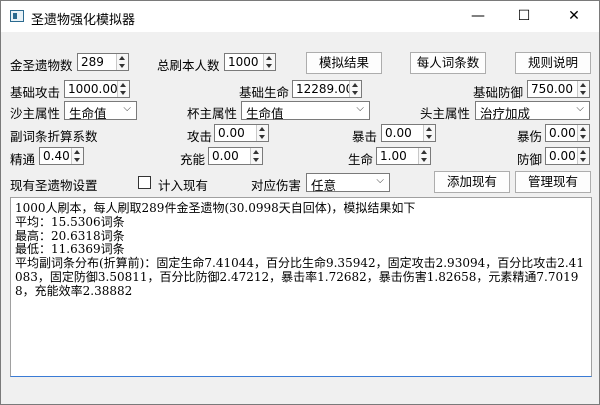 This screenshot has width=600, height=405. I want to click on substat-factor-label: 副词条折算系数, so click(54, 136).